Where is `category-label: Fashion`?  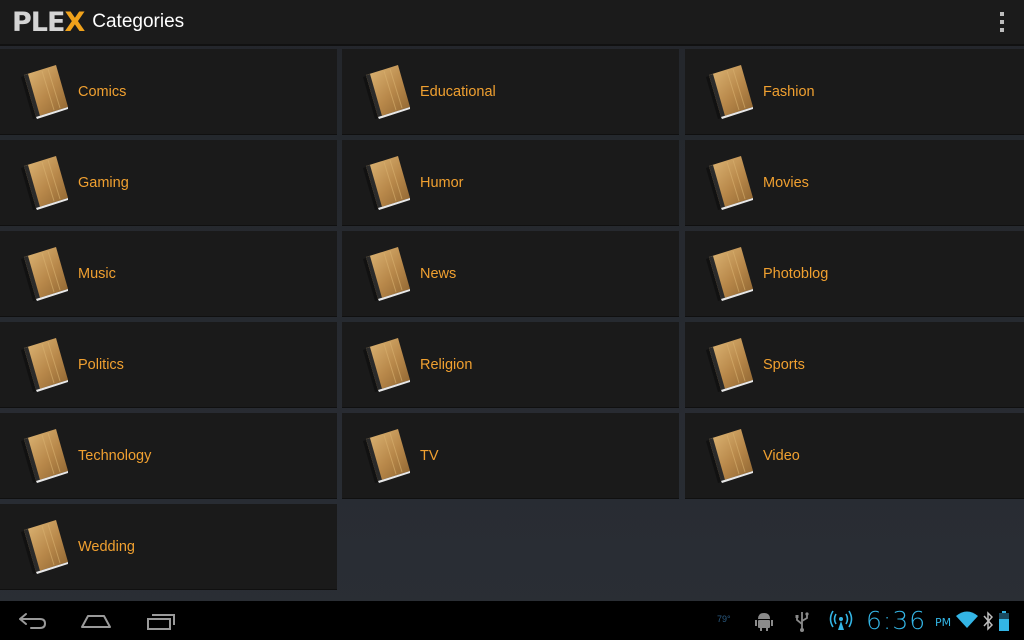
category-label: Fashion is located at coordinates (789, 92).